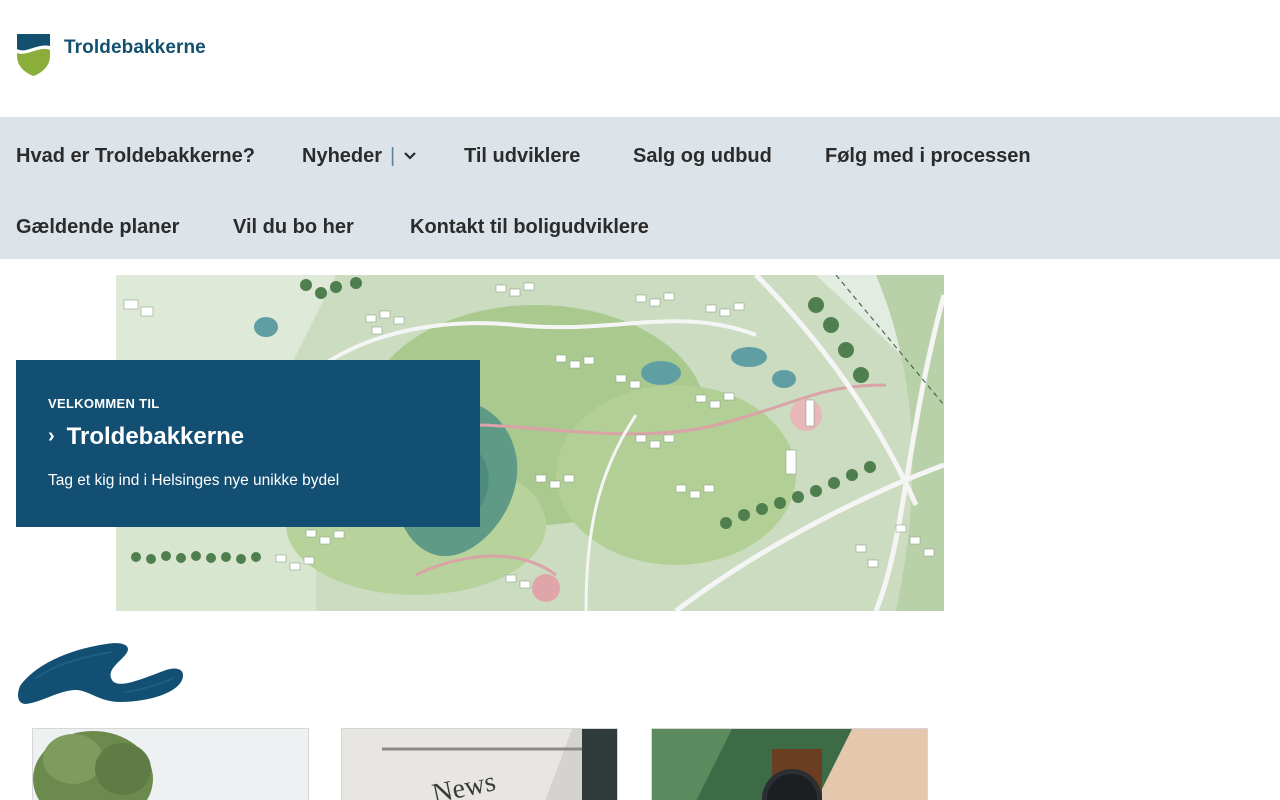  I want to click on nav-label: Vil du bo her, so click(293, 227).